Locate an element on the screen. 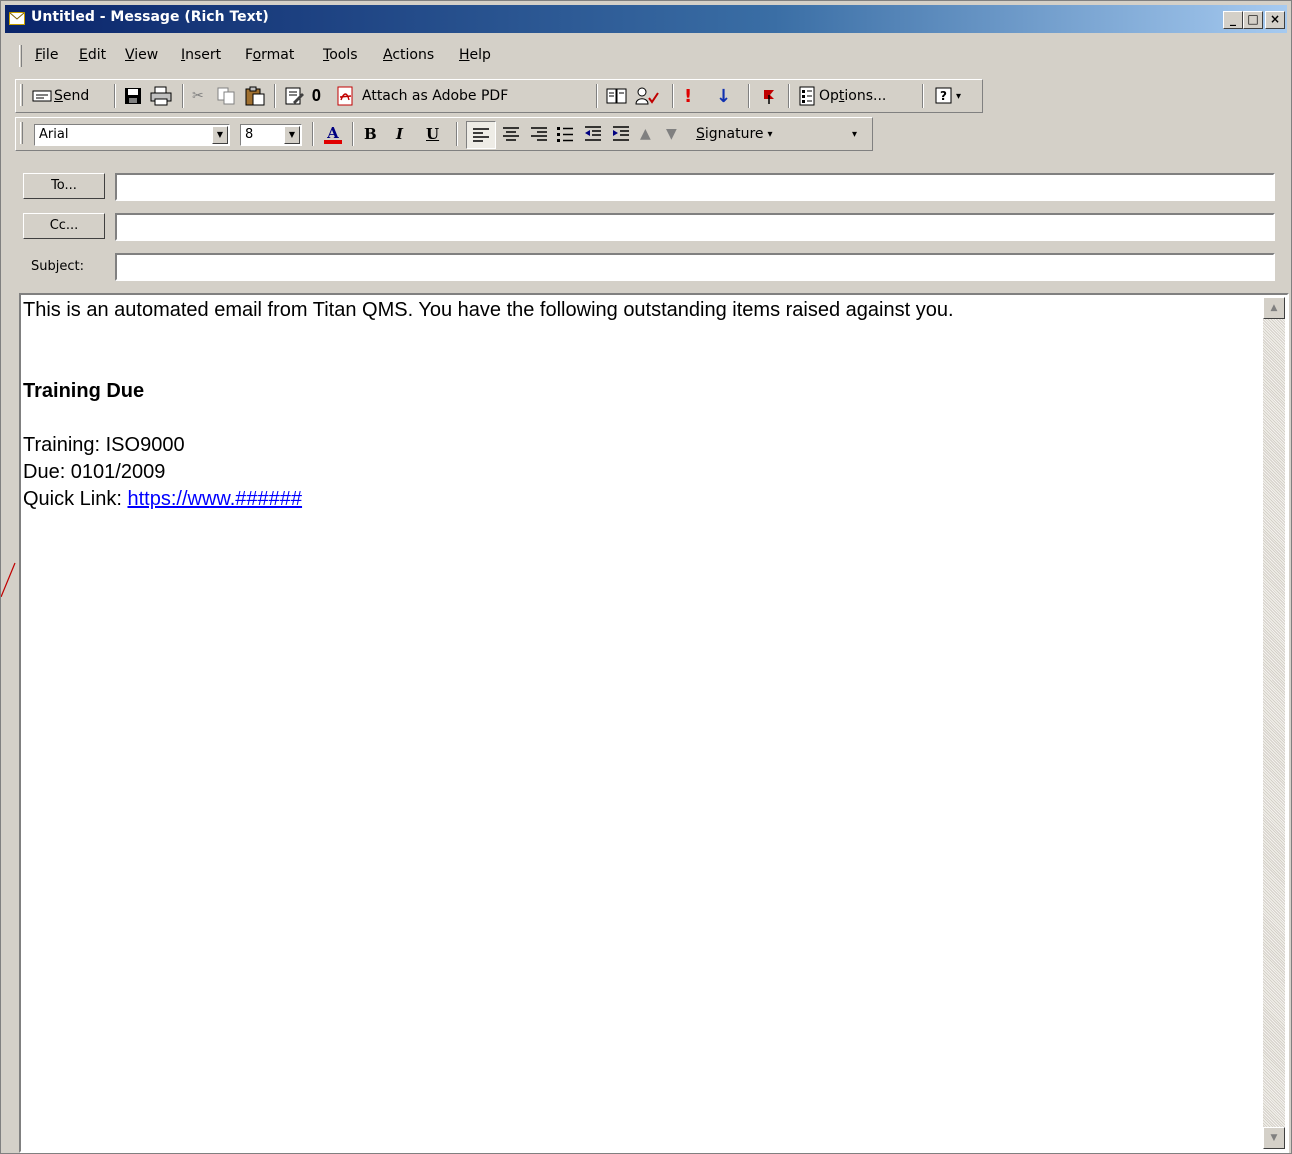 The height and width of the screenshot is (1154, 1292). title-bar: Untitled - Message (Rich Text) _ □ × is located at coordinates (646, 19).